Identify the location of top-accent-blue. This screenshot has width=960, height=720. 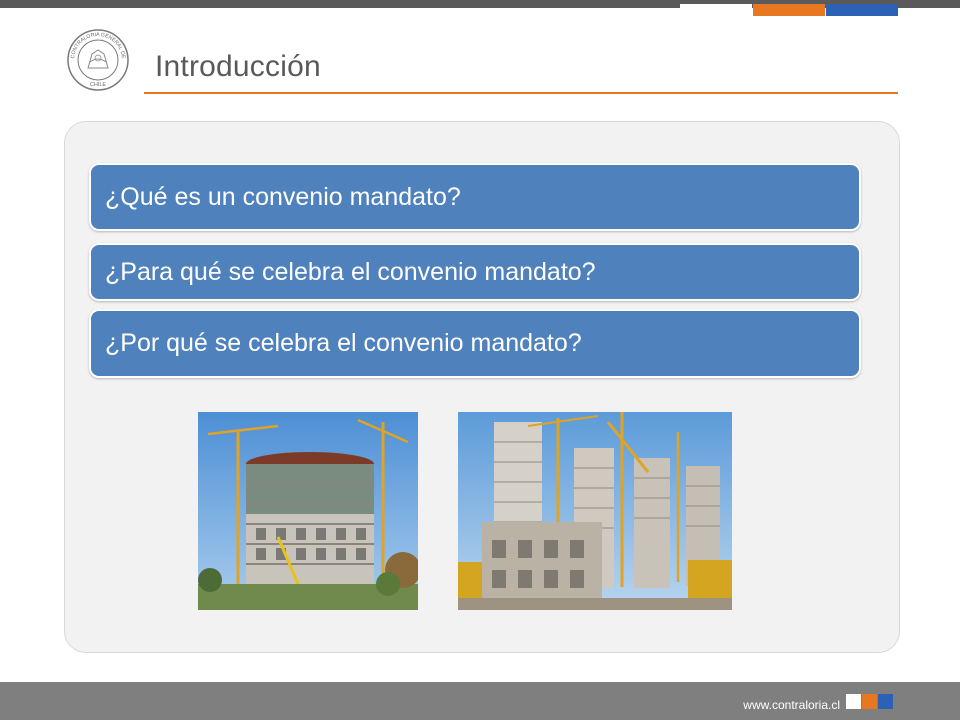
(862, 10).